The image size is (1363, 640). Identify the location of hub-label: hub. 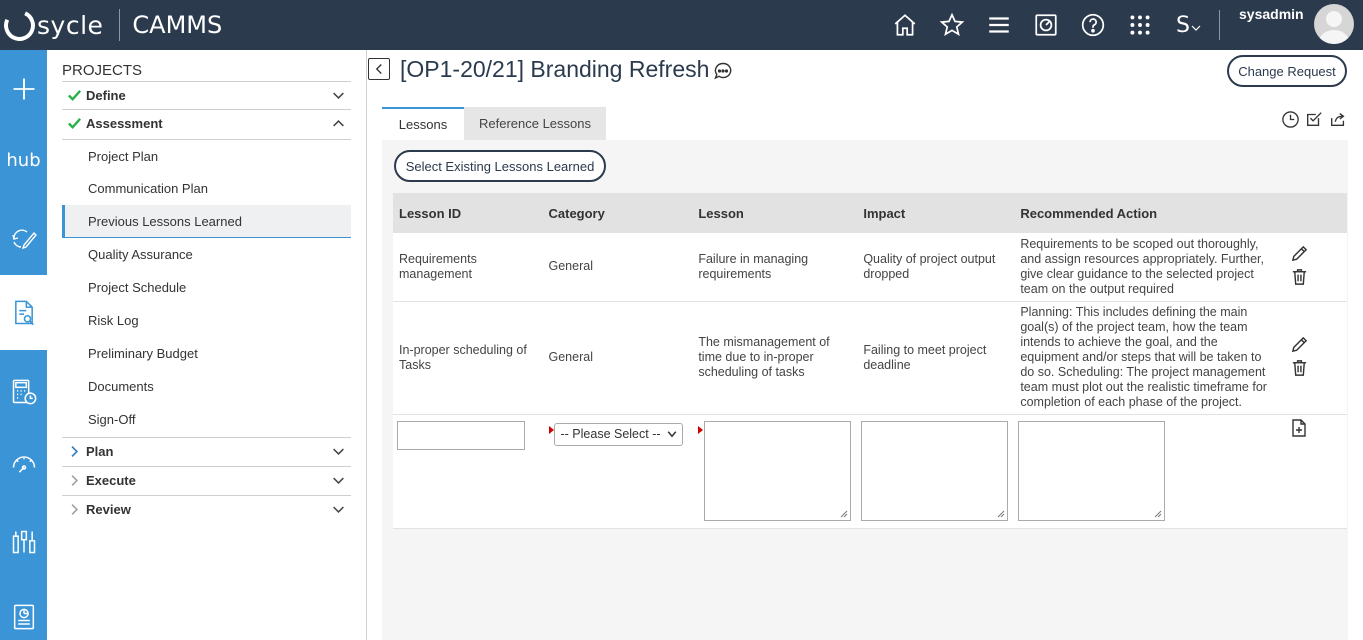
(23, 160).